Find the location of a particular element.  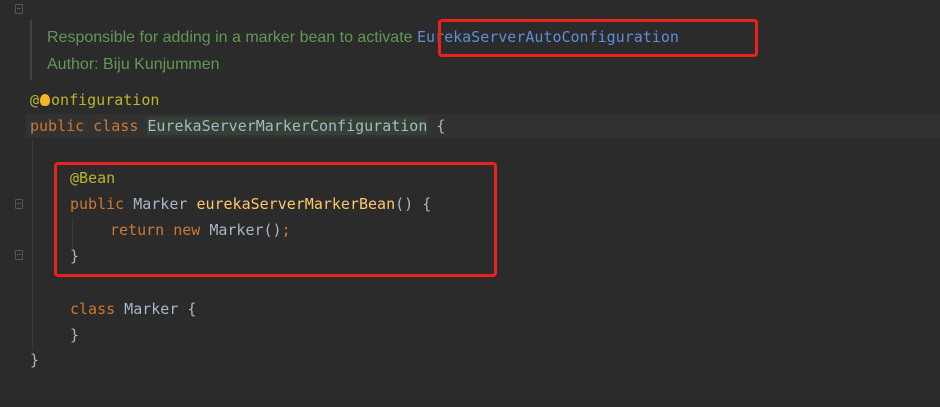

highlight-box-bean is located at coordinates (275, 219).